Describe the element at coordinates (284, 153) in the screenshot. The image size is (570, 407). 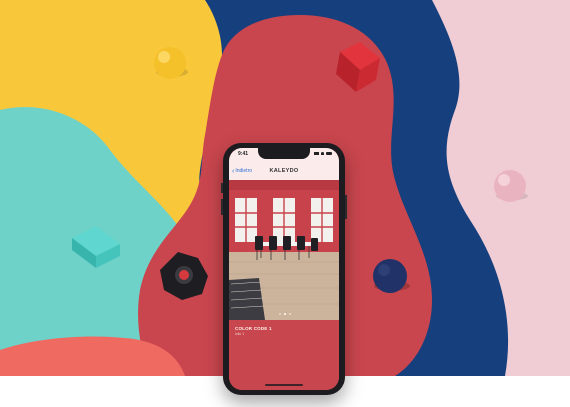
I see `phone-notch` at that location.